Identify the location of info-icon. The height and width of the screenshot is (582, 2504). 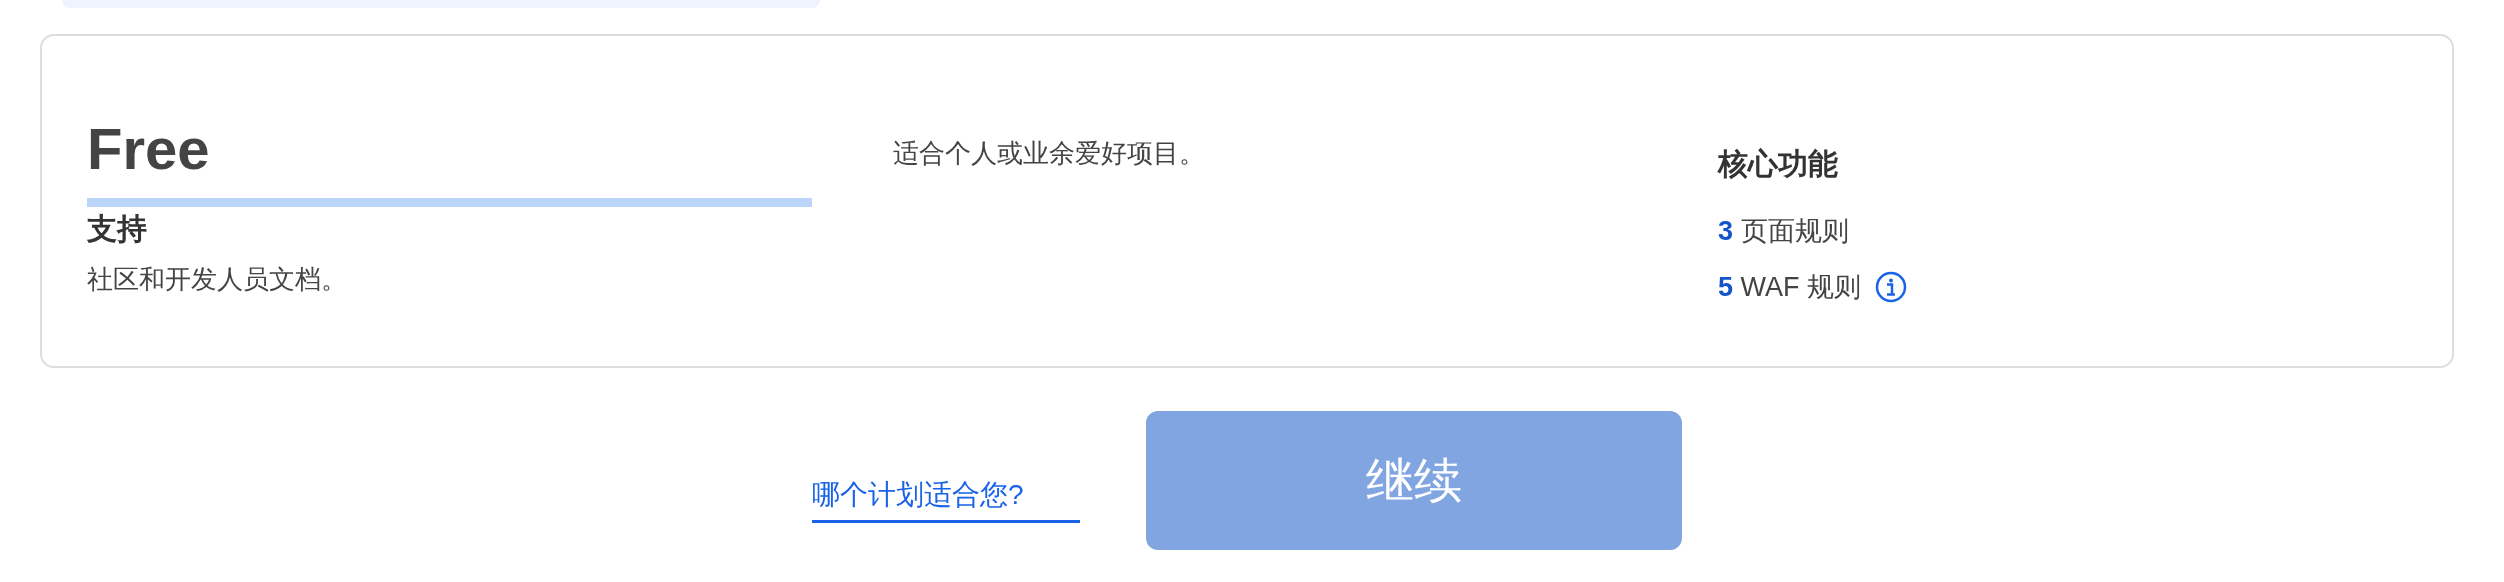
(1891, 287).